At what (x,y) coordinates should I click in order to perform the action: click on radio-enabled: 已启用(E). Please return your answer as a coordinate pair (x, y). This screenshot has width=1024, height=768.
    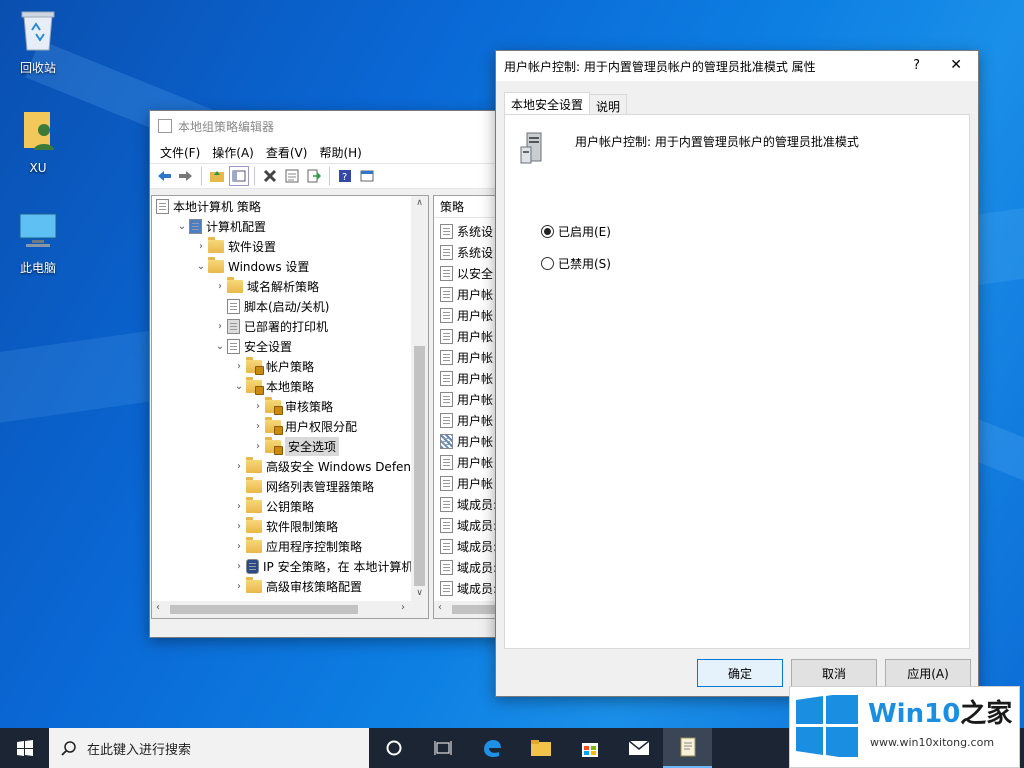
    Looking at the image, I should click on (576, 231).